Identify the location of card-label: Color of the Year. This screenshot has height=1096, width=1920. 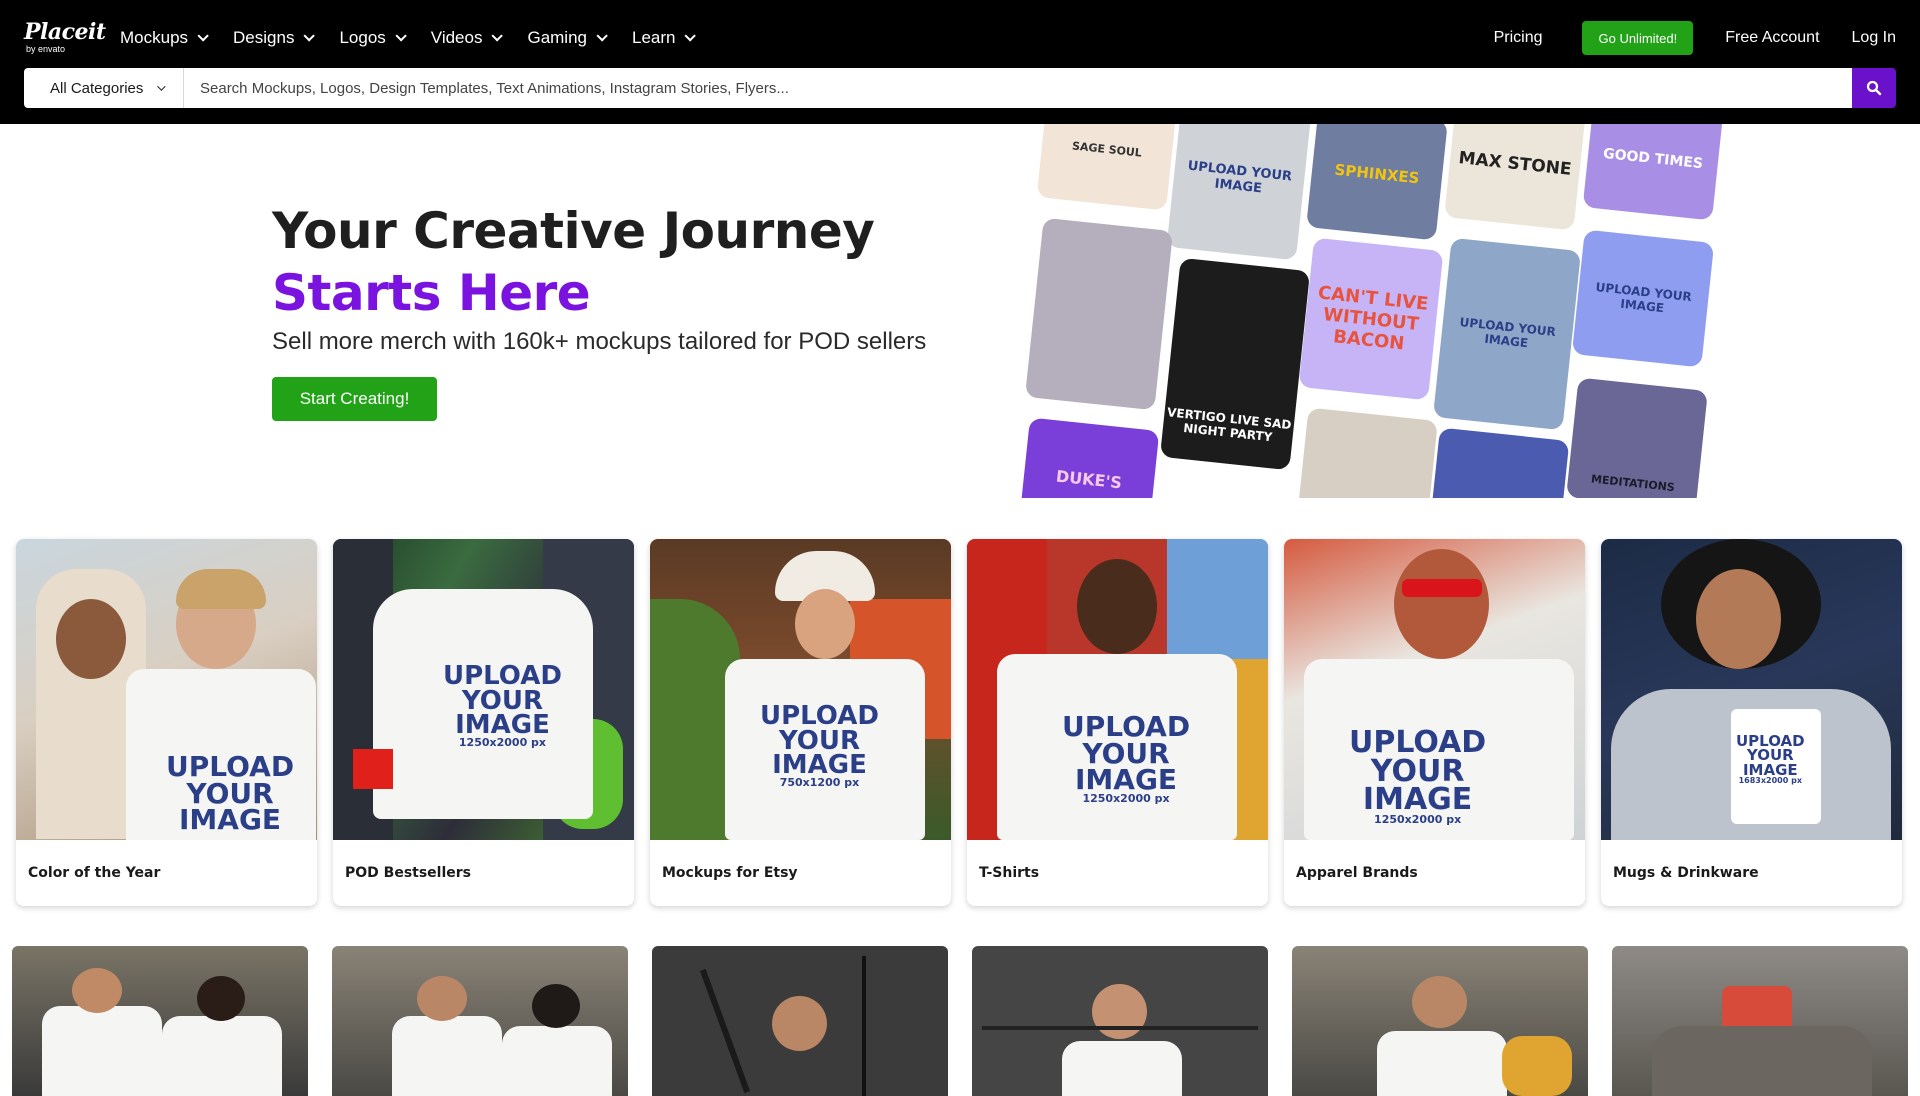
(94, 873).